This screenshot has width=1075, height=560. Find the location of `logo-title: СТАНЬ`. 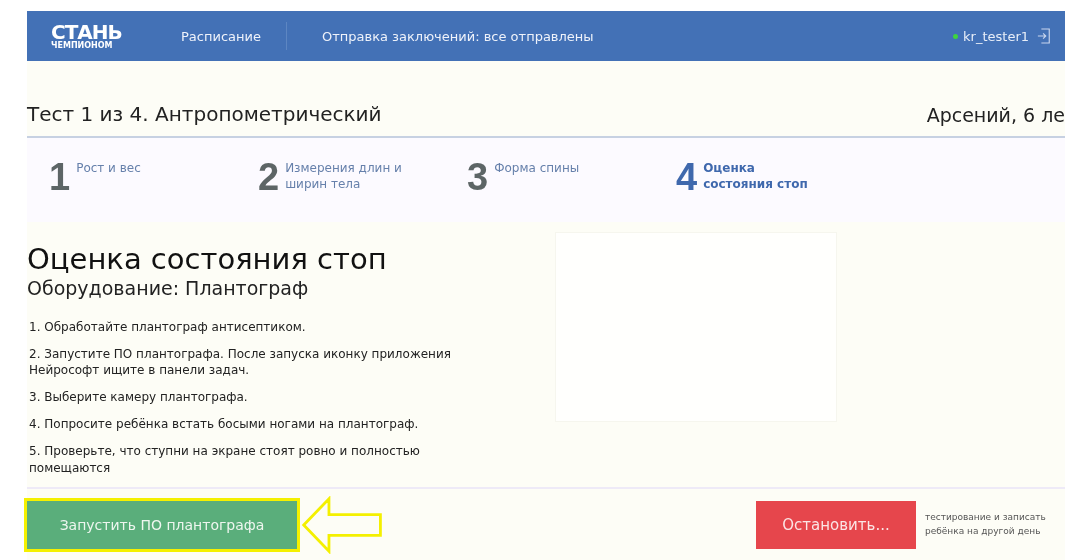

logo-title: СТАНЬ is located at coordinates (87, 32).